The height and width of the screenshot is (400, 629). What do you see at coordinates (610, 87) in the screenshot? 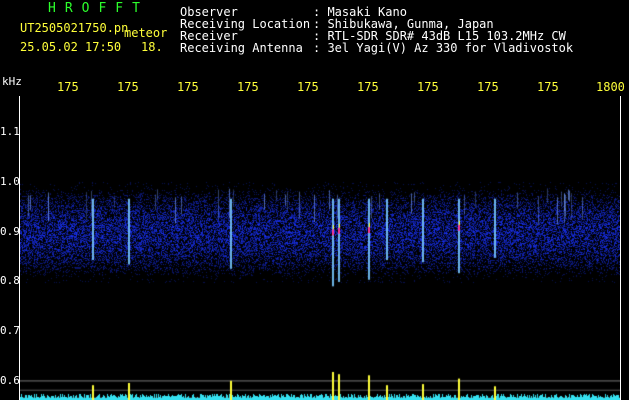
I see `x-tick-label: 1800` at bounding box center [610, 87].